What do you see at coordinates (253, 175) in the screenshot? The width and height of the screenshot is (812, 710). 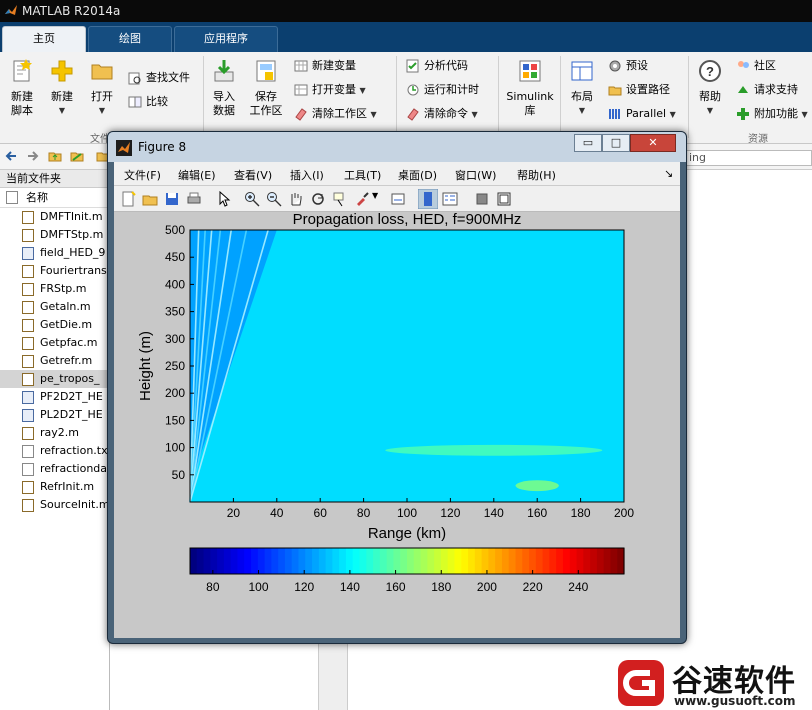 I see `menu-view: 查看(V)` at bounding box center [253, 175].